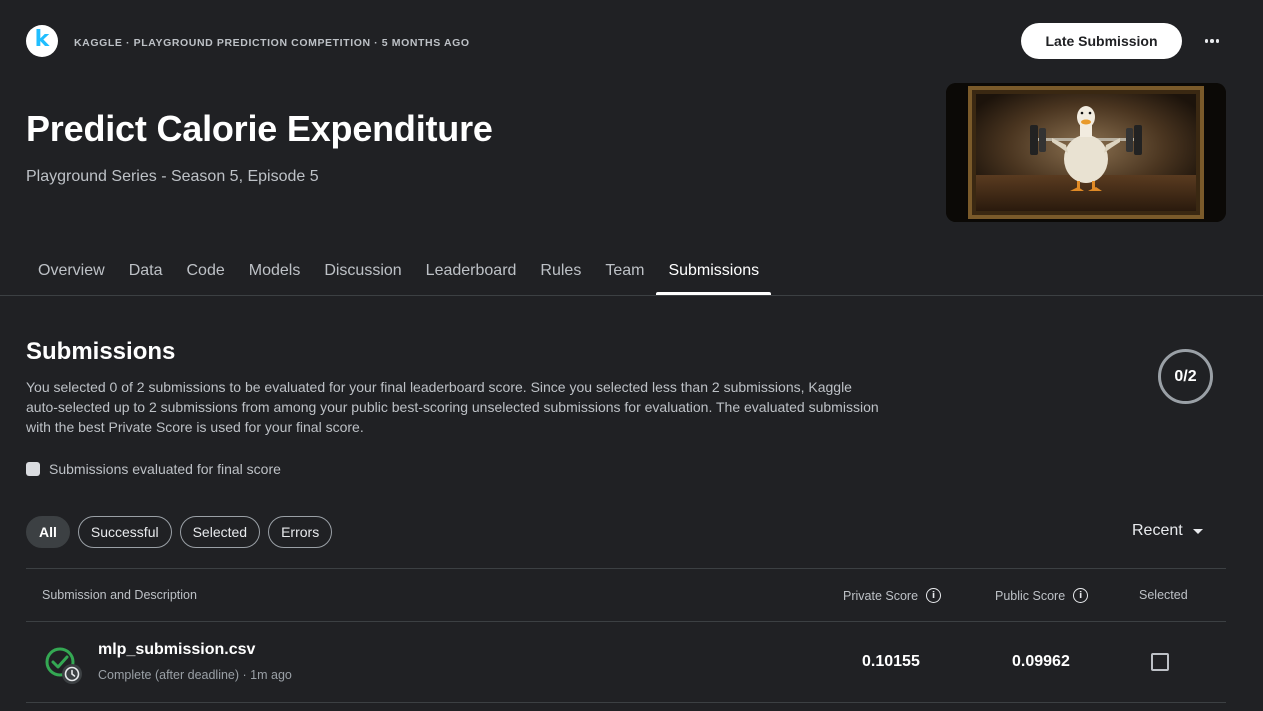  What do you see at coordinates (1160, 662) in the screenshot?
I see `select-submission-checkbox` at bounding box center [1160, 662].